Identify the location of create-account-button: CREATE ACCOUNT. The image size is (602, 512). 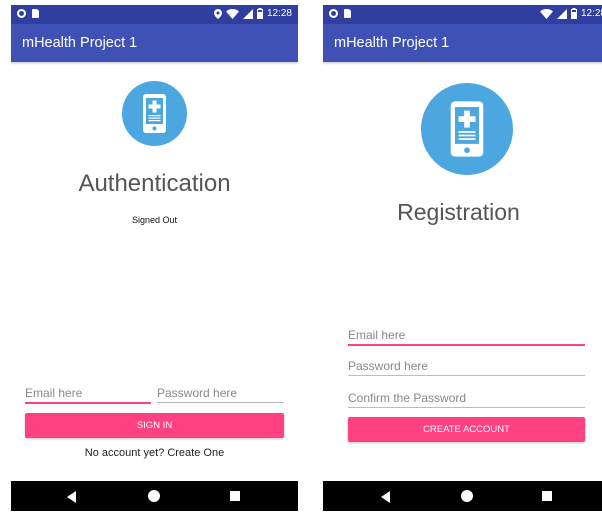
(466, 429).